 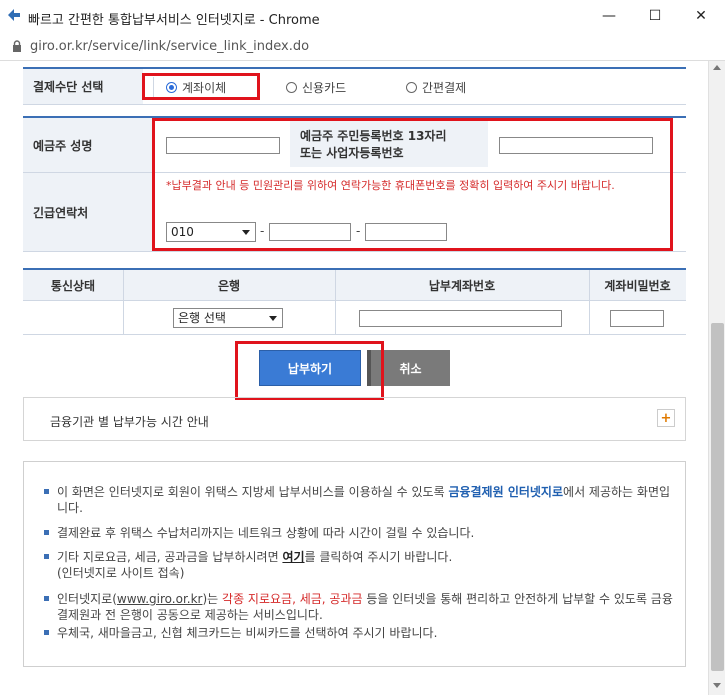 What do you see at coordinates (354, 419) in the screenshot?
I see `accordion-bank-hours: 금융기관 별 납부가능 시간 안내 +` at bounding box center [354, 419].